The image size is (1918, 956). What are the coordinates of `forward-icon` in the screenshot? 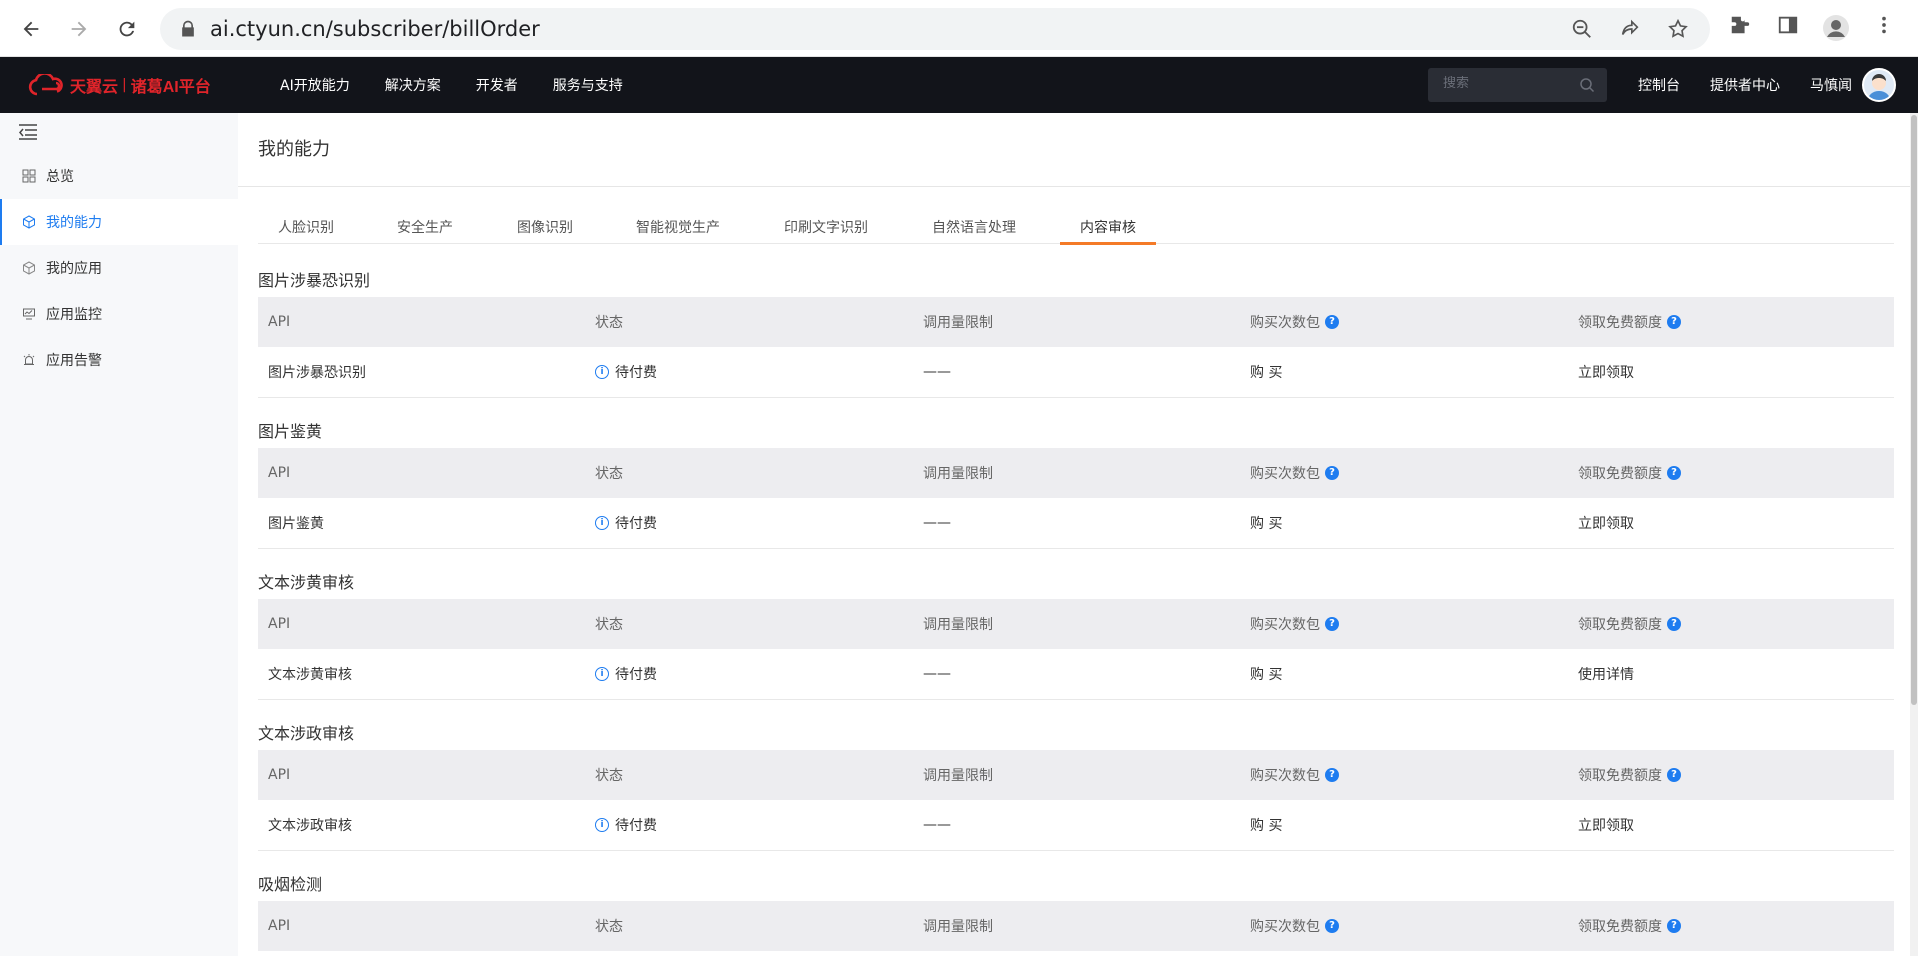 It's located at (79, 29).